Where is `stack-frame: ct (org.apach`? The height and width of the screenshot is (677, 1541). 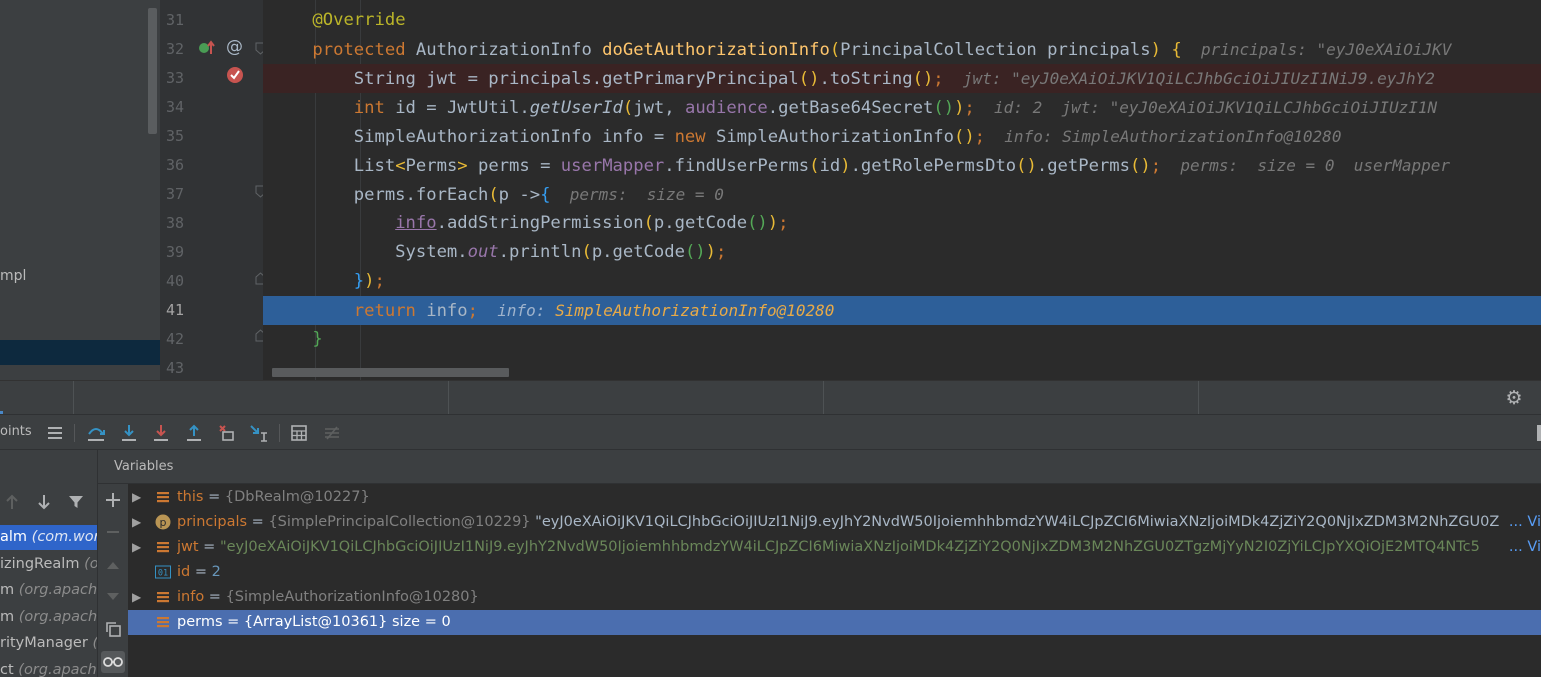
stack-frame: ct (org.apach is located at coordinates (48, 667).